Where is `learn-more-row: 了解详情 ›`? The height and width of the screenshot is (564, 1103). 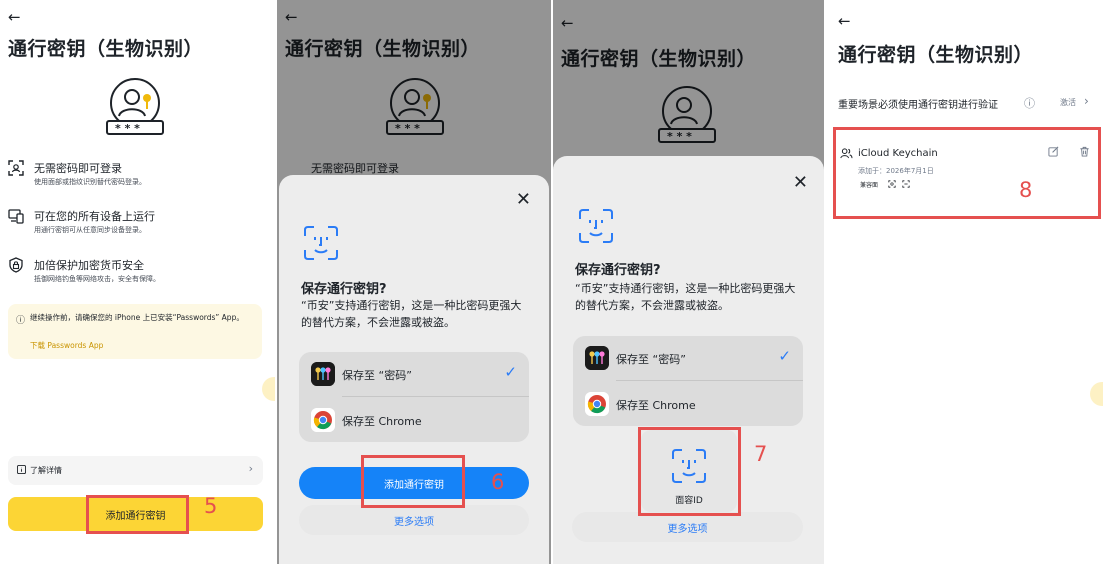
learn-more-row: 了解详情 › is located at coordinates (135, 470).